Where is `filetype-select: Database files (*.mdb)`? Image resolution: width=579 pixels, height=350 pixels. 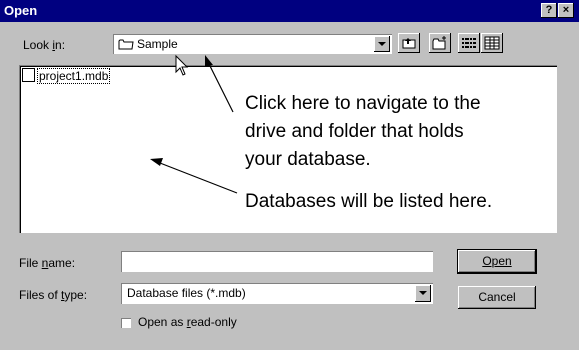 filetype-select: Database files (*.mdb) is located at coordinates (277, 293).